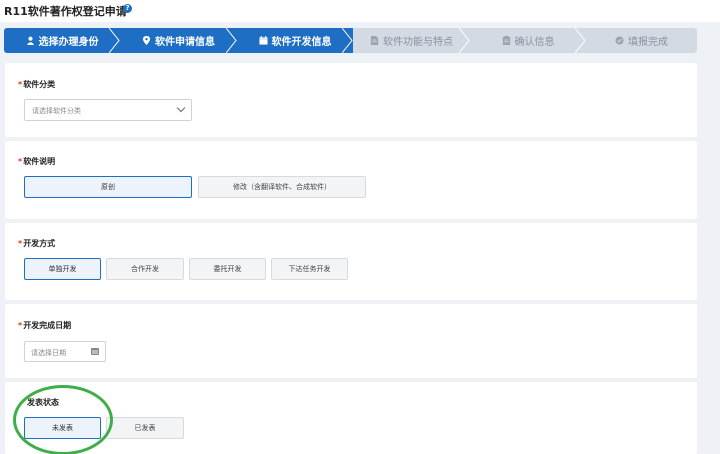 The height and width of the screenshot is (454, 720). Describe the element at coordinates (37, 243) in the screenshot. I see `label-development-method: *开发方式` at that location.